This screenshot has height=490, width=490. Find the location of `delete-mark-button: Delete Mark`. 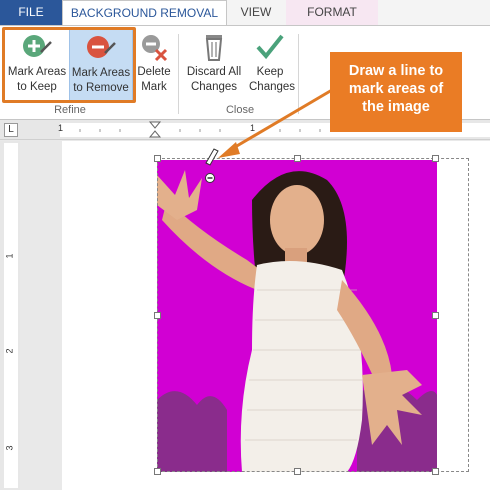

delete-mark-button: Delete Mark is located at coordinates (154, 63).